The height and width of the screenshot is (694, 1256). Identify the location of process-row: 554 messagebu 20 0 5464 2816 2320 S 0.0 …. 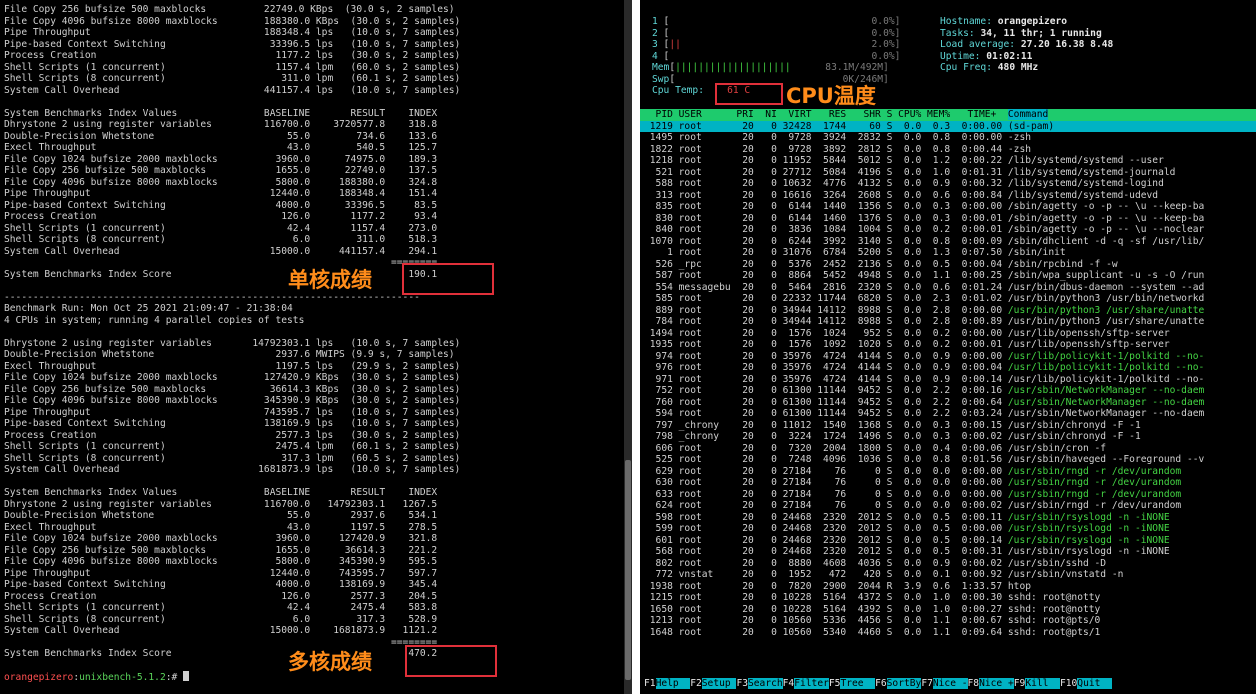
(948, 288).